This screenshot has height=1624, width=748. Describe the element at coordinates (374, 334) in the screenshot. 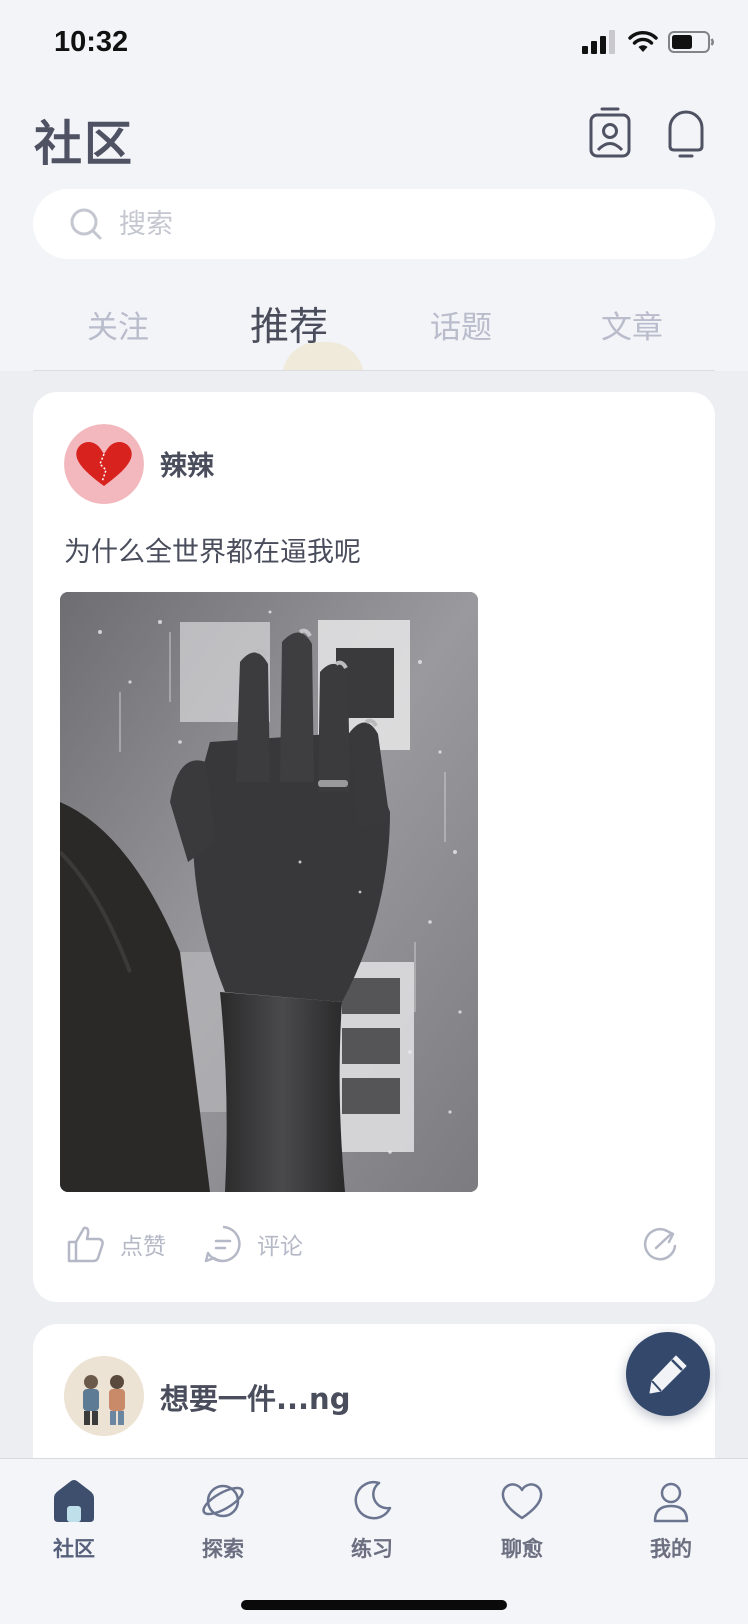

I see `tab-bar: 关注 推荐 话题 文章` at that location.